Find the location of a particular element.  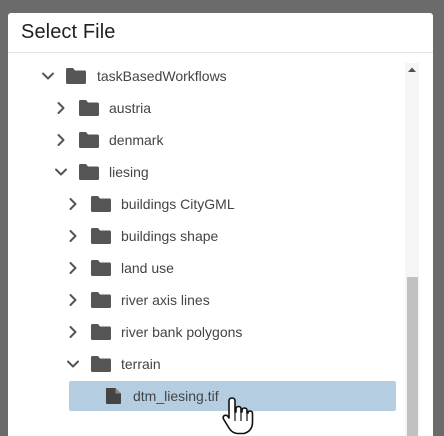

title-divider is located at coordinates (220, 52).